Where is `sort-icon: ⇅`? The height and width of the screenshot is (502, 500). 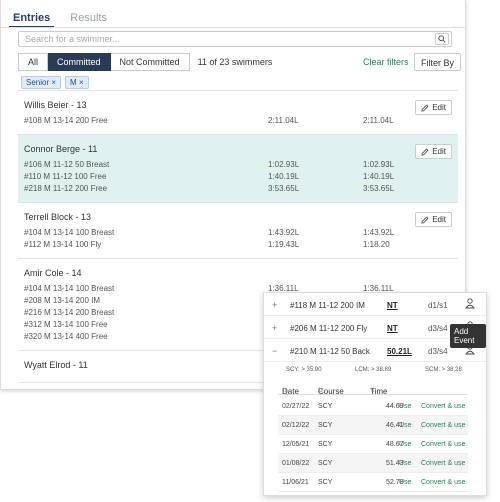
sort-icon: ⇅ is located at coordinates (373, 391).